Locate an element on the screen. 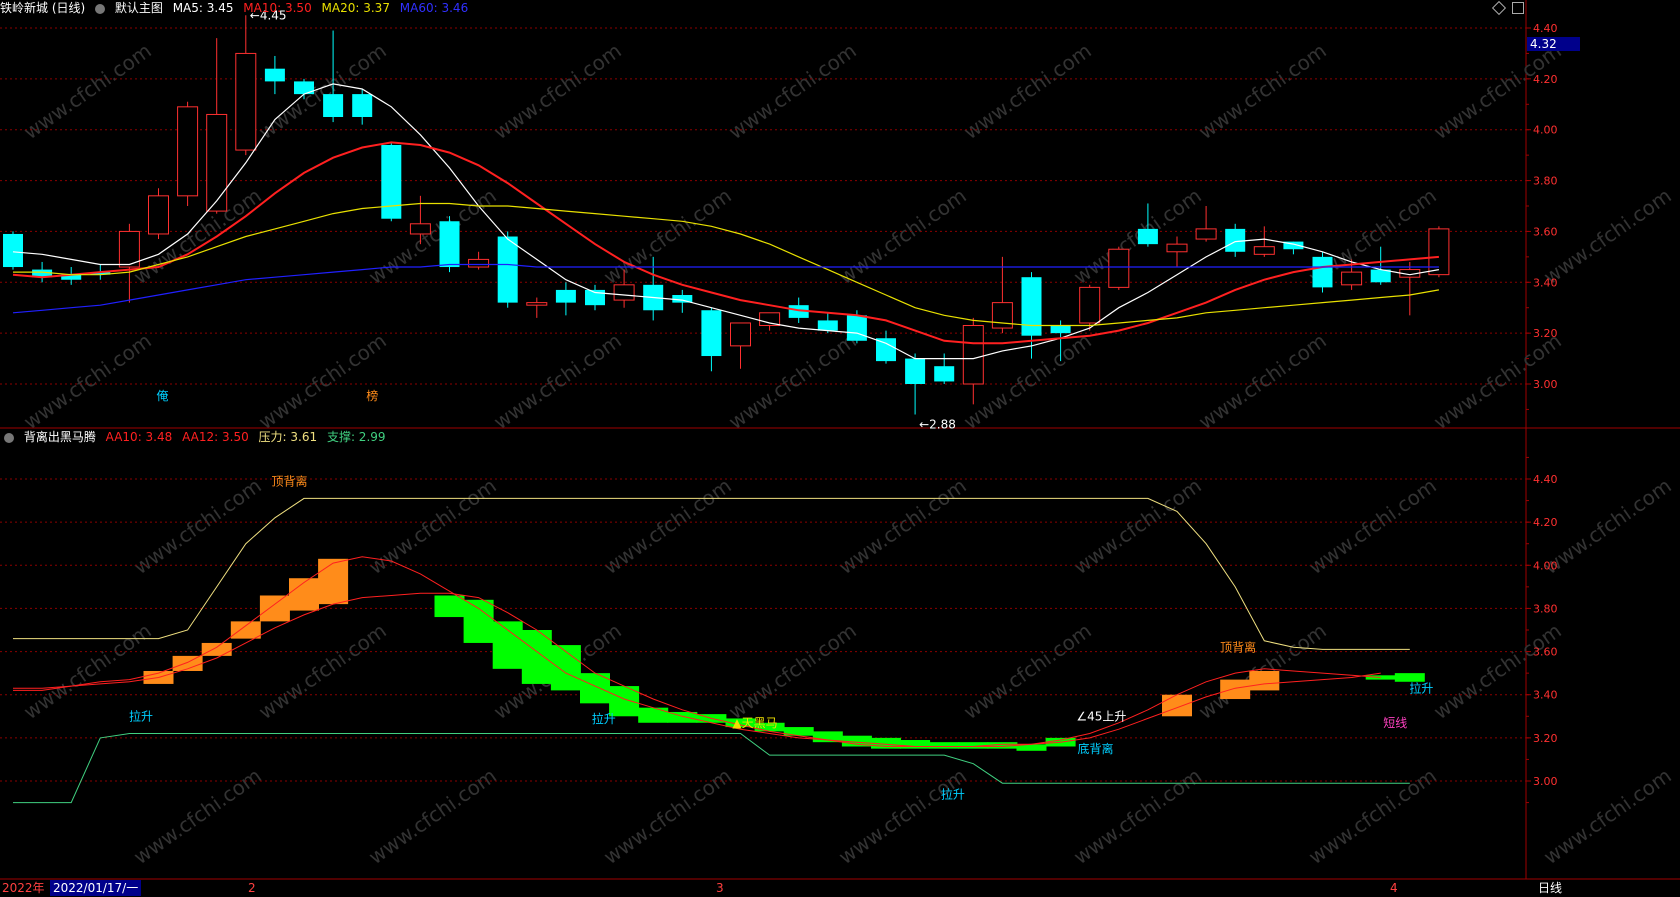 The image size is (1680, 897). year-label: 2022年 is located at coordinates (23, 888).